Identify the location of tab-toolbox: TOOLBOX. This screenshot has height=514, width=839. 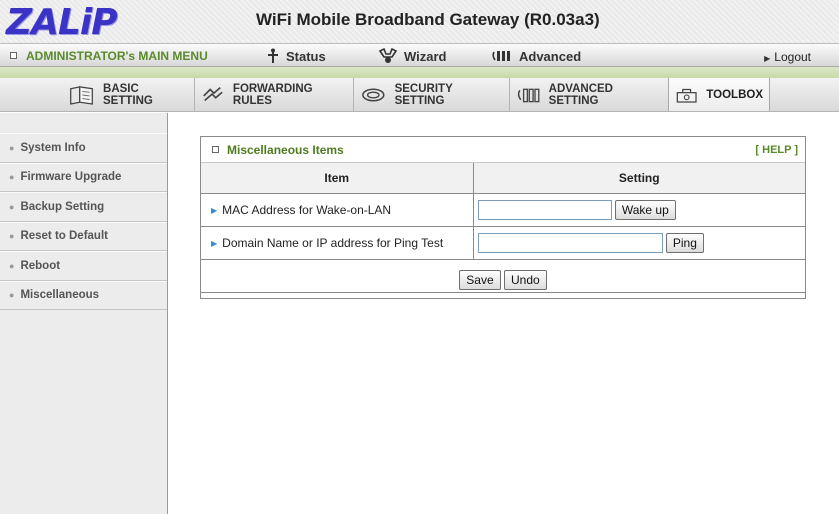
(719, 94).